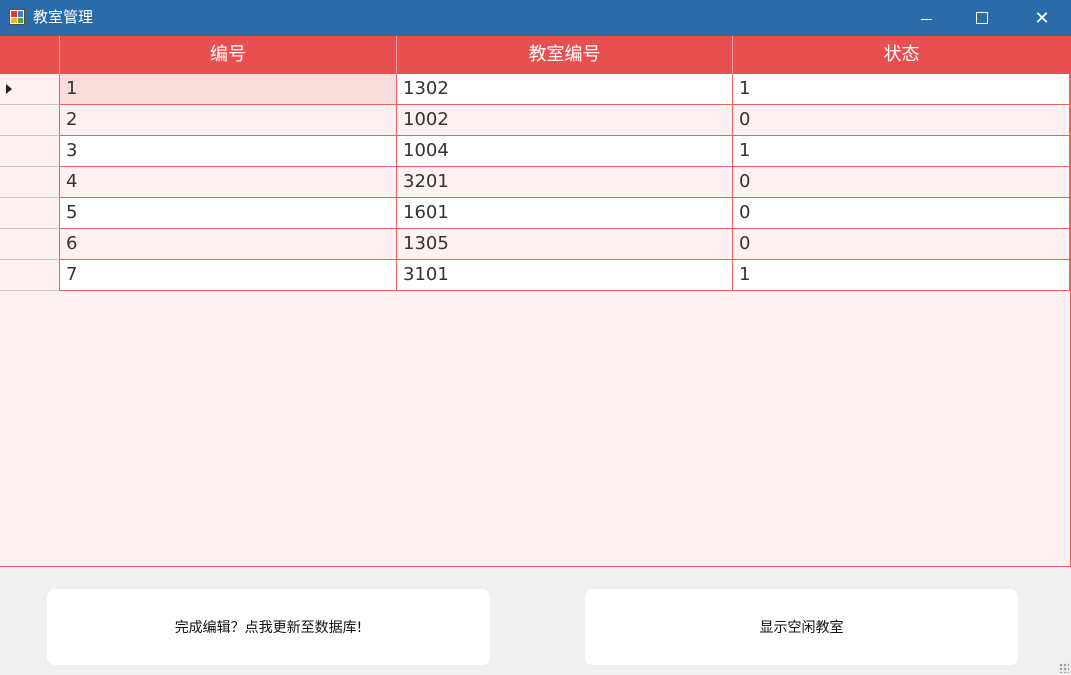 The width and height of the screenshot is (1071, 675). I want to click on minimize-button, so click(926, 18).